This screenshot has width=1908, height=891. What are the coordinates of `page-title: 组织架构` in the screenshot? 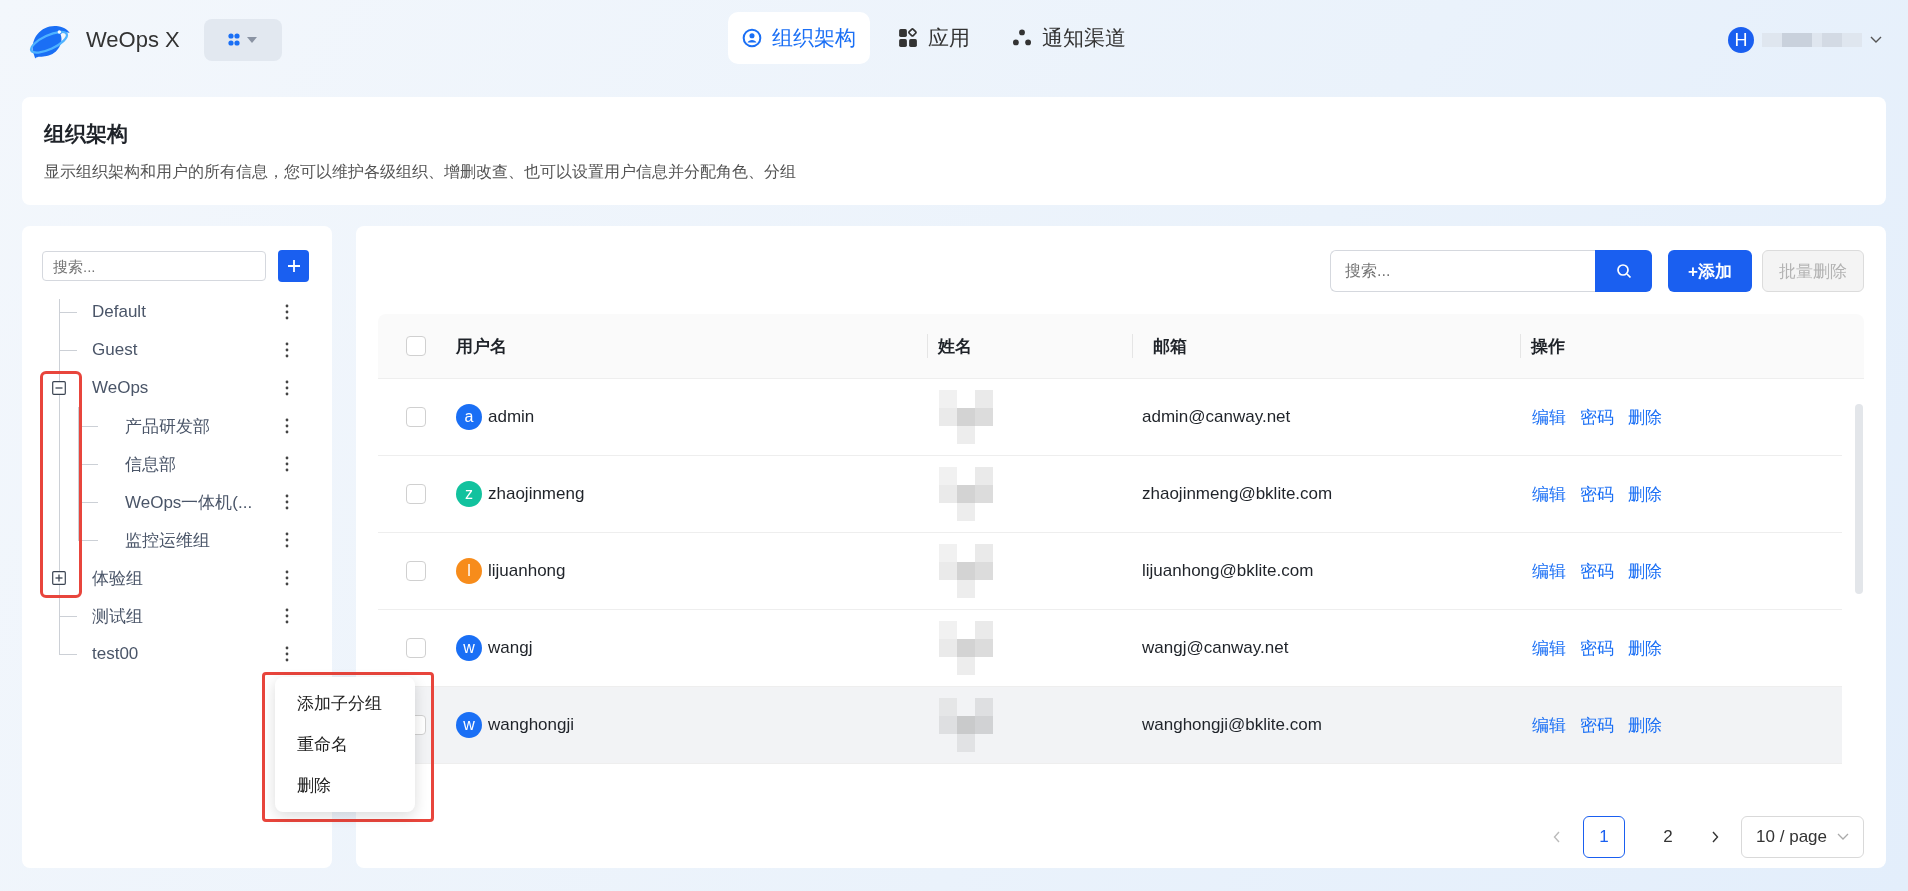 It's located at (86, 133).